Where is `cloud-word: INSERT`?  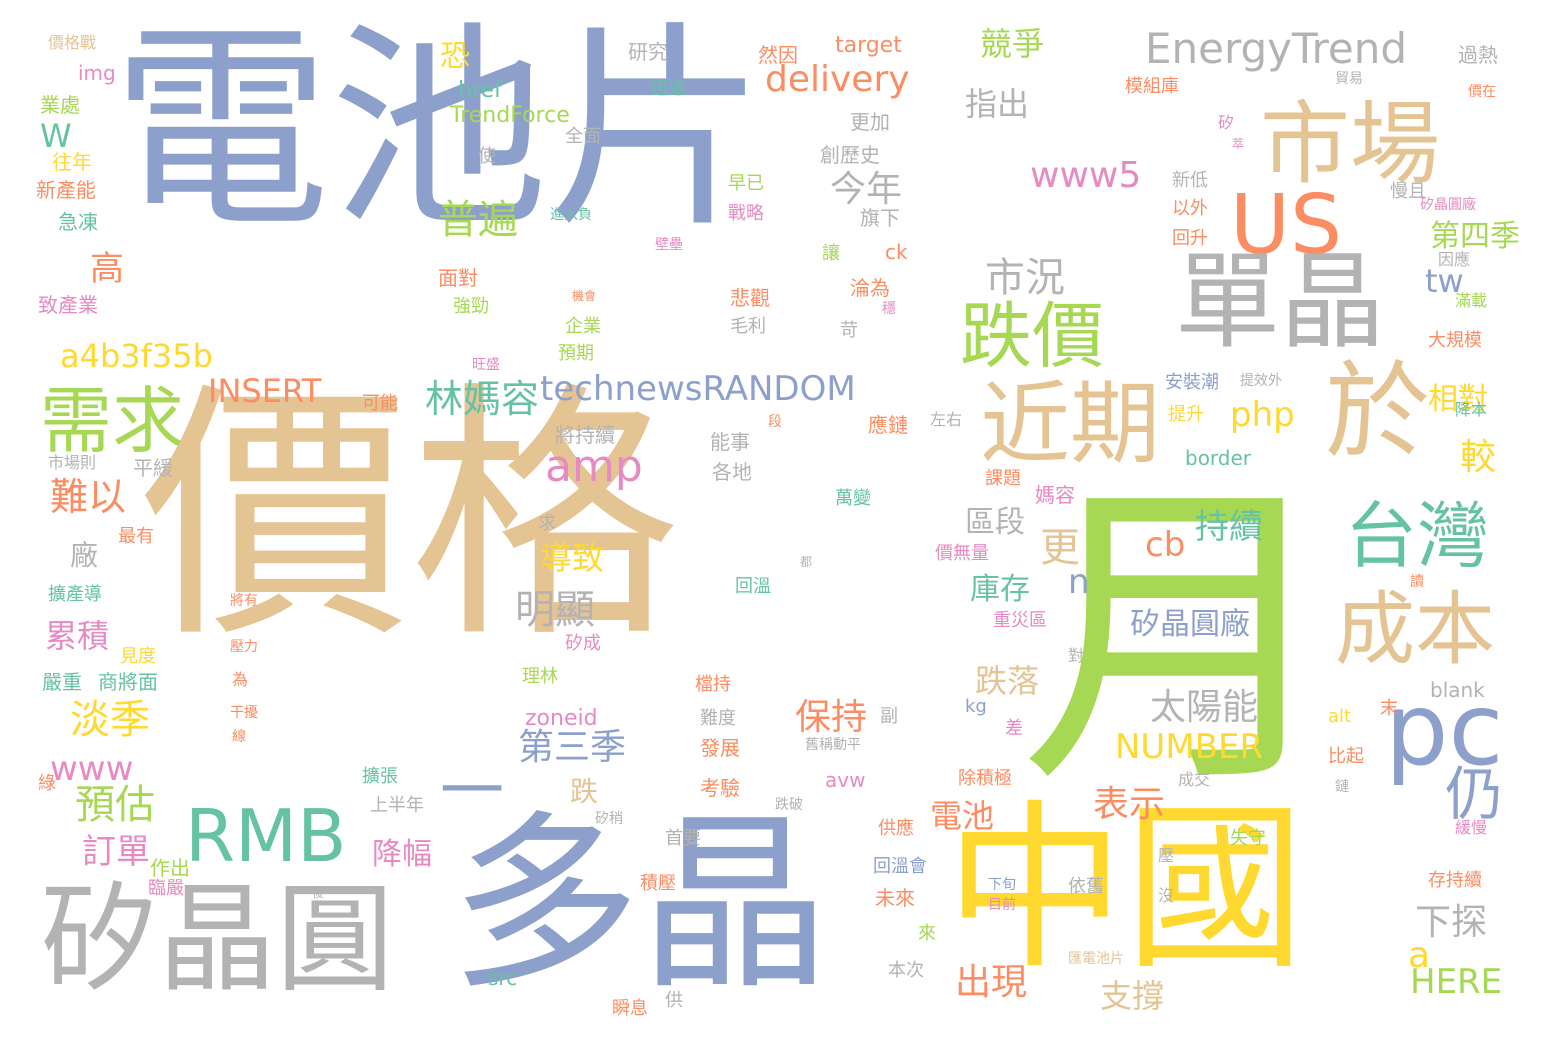 cloud-word: INSERT is located at coordinates (265, 391).